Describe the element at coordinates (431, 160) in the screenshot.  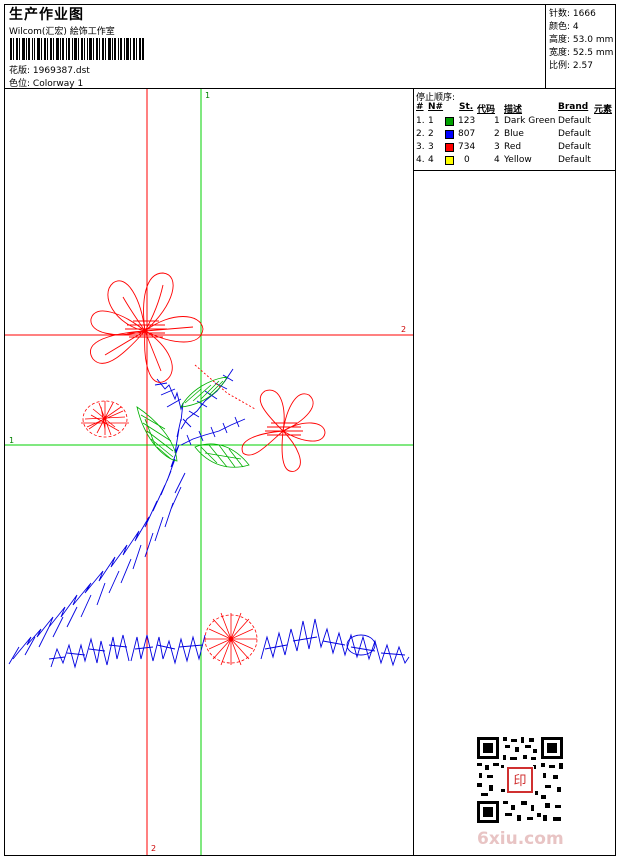
I see `row-needle: 4` at that location.